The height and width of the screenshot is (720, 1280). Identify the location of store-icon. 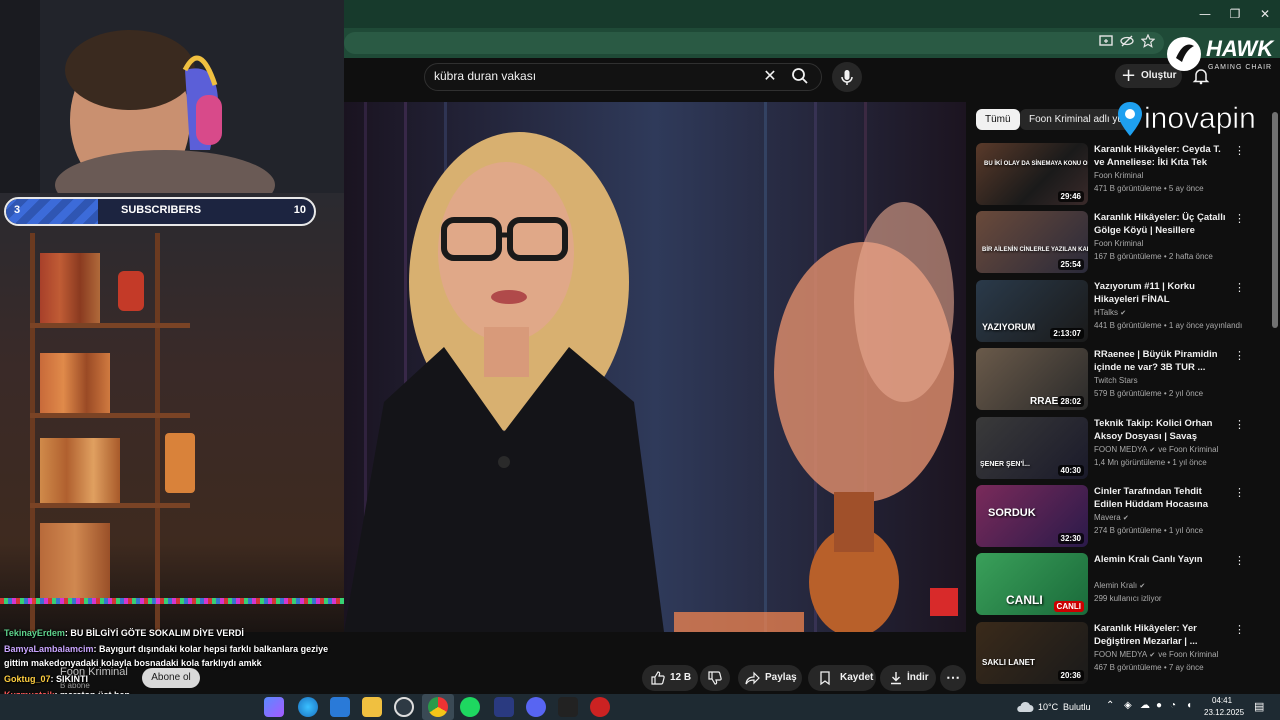
(340, 707).